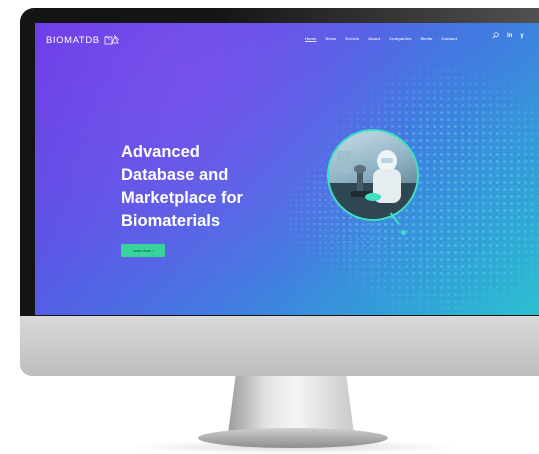  I want to click on lab-researcher-photo, so click(373, 175).